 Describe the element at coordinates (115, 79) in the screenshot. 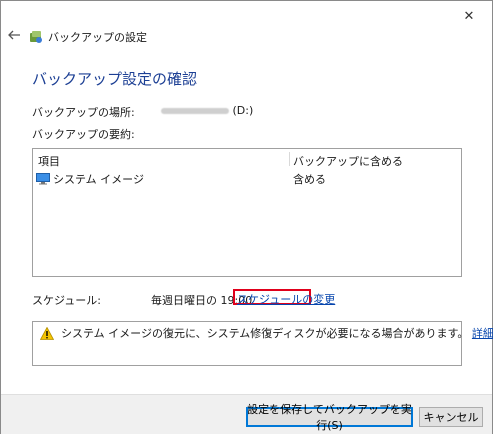

I see `page-title: バックアップ設定の確認` at that location.